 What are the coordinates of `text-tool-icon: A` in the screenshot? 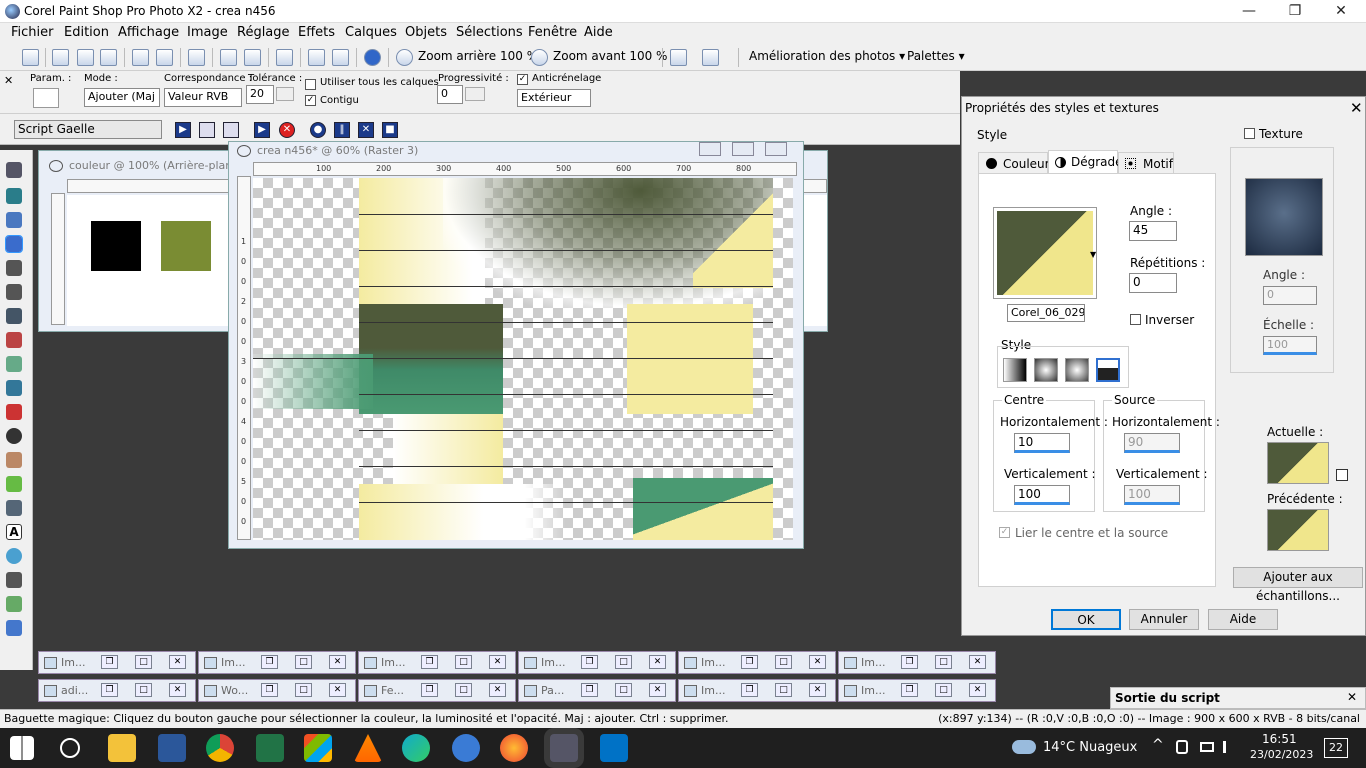 It's located at (14, 532).